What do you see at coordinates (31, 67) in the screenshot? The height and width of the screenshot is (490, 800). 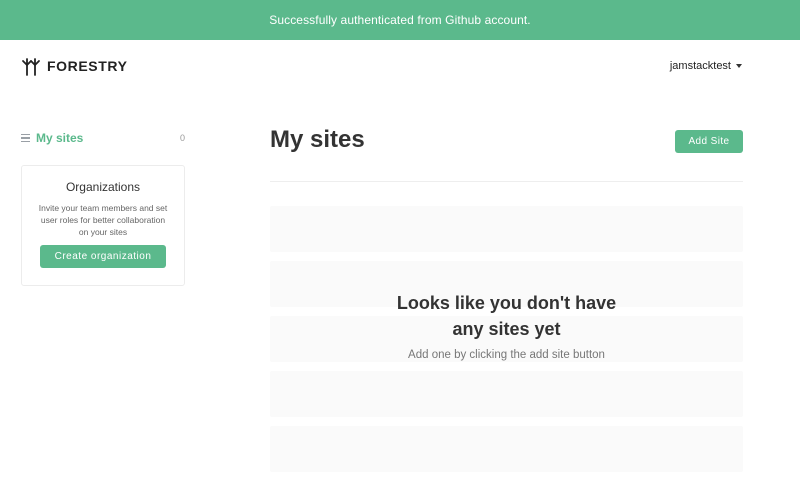 I see `tree-logo-icon` at bounding box center [31, 67].